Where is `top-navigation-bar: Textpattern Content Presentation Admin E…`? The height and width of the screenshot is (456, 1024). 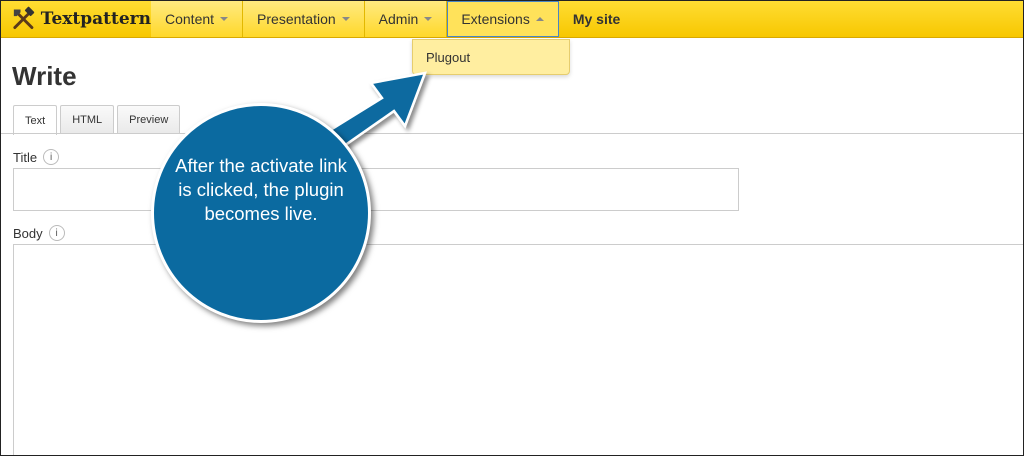
top-navigation-bar: Textpattern Content Presentation Admin E… is located at coordinates (512, 19).